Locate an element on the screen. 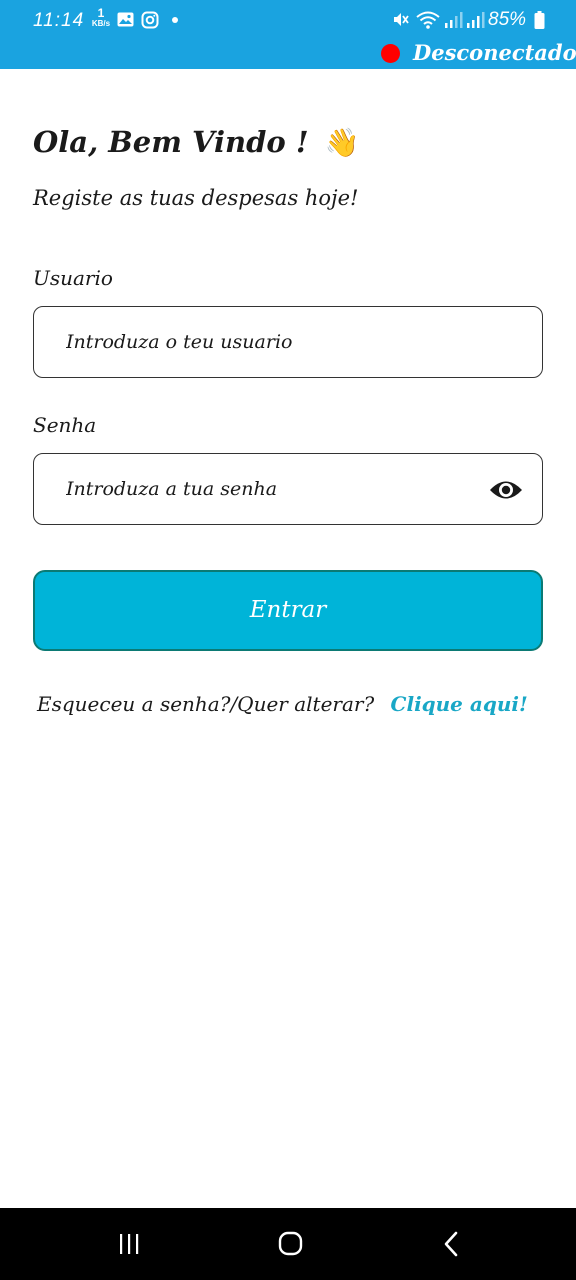 The height and width of the screenshot is (1280, 576). notification-dot is located at coordinates (175, 20).